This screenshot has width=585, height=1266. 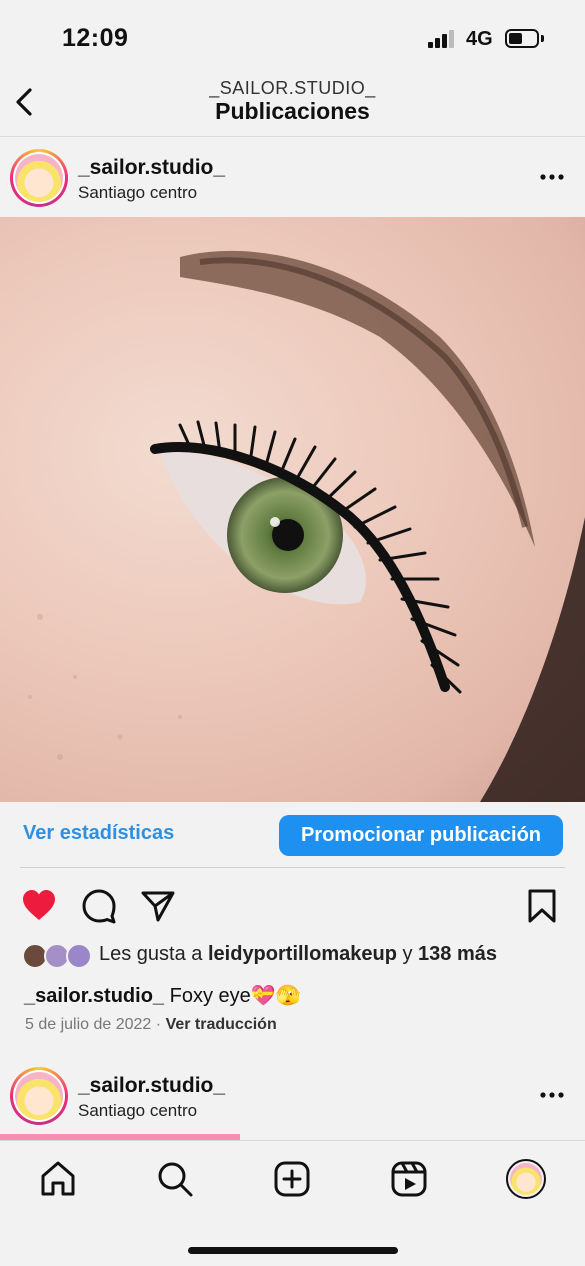 I want to click on likes-prefix: Les gusta a, so click(x=151, y=954).